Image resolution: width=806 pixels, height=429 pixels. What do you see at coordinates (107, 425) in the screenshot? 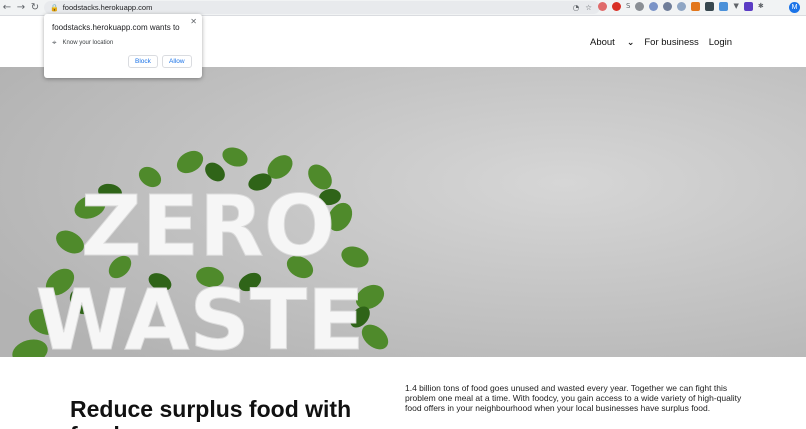
I see `headline-line2: foodcy` at bounding box center [107, 425].